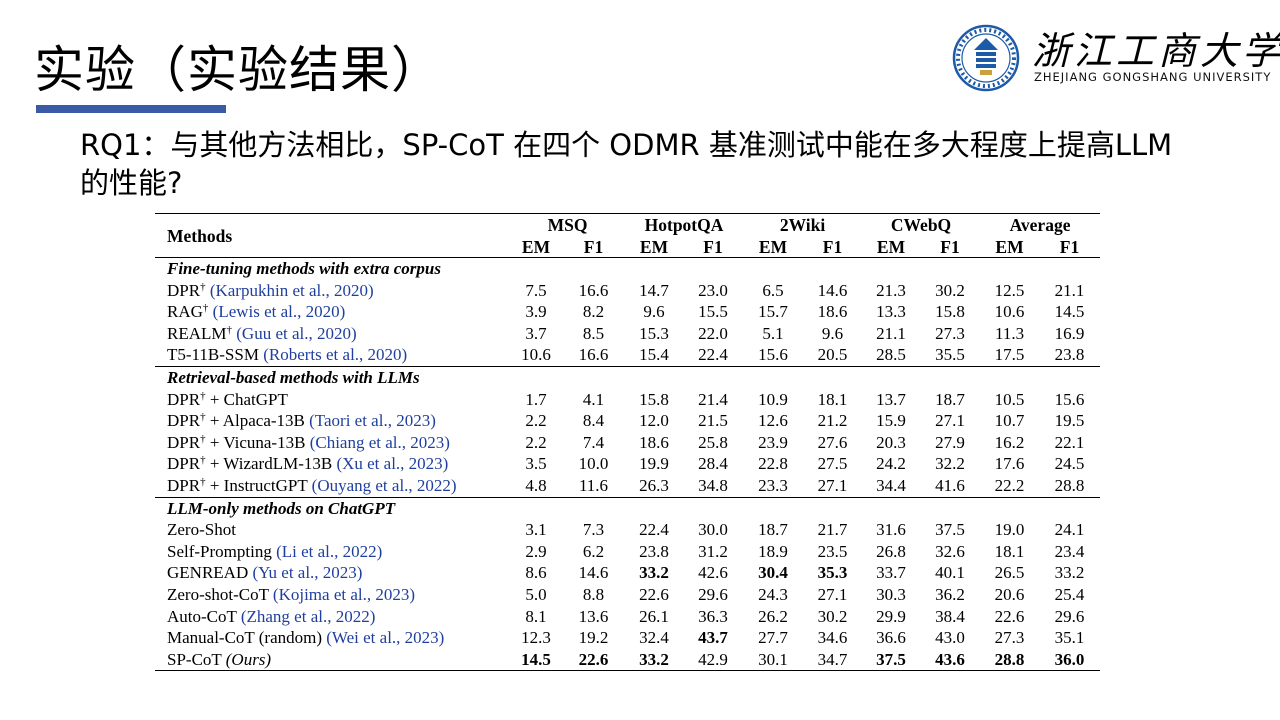 The width and height of the screenshot is (1280, 720). I want to click on citation: (Roberts et al., 2020), so click(335, 355).